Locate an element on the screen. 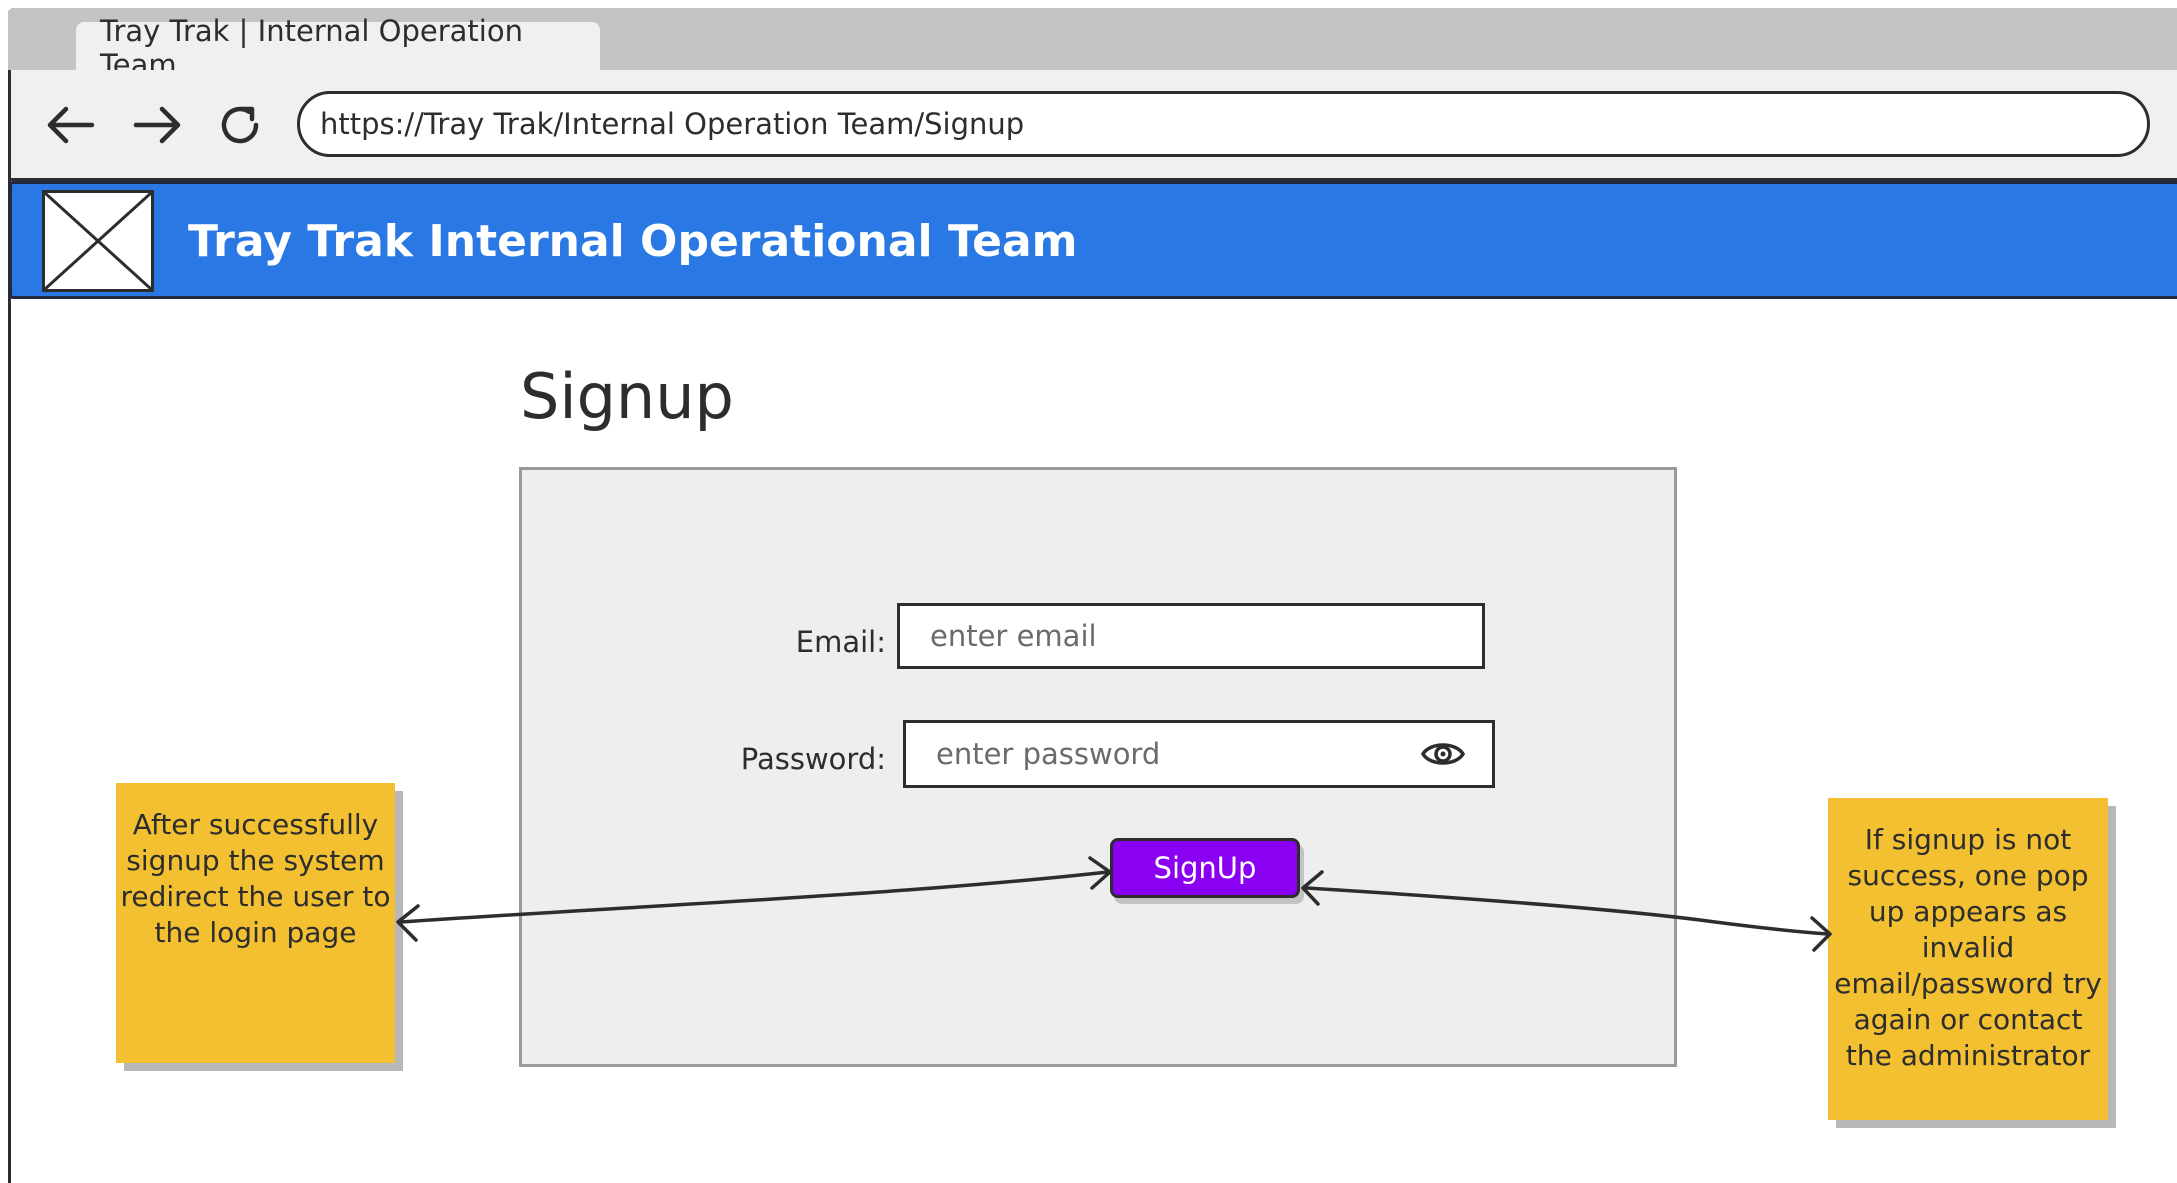 The width and height of the screenshot is (2177, 1183). password-toggle is located at coordinates (1443, 754).